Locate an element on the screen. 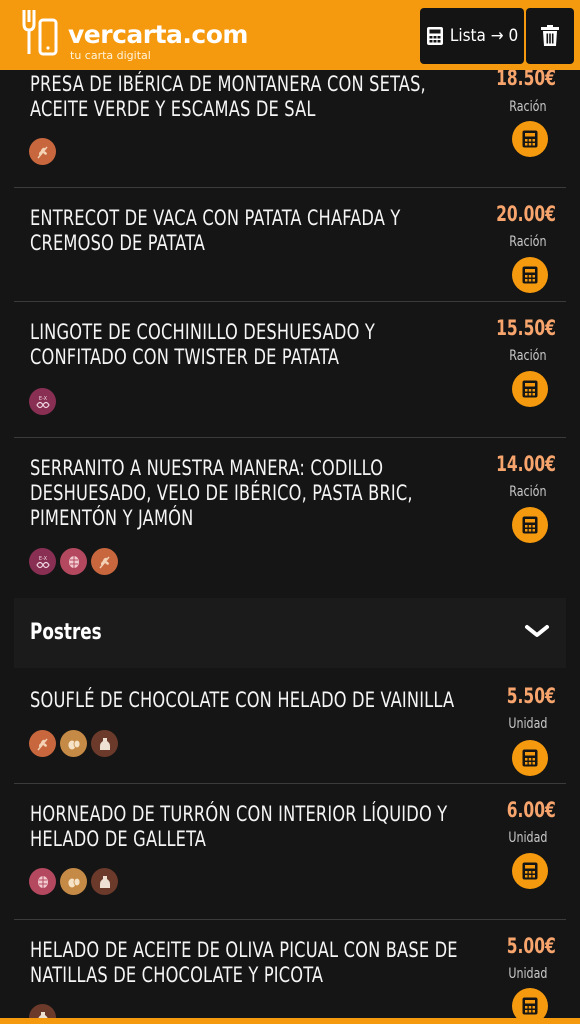 This screenshot has height=1024, width=580. item-price: 6.00€ is located at coordinates (531, 810).